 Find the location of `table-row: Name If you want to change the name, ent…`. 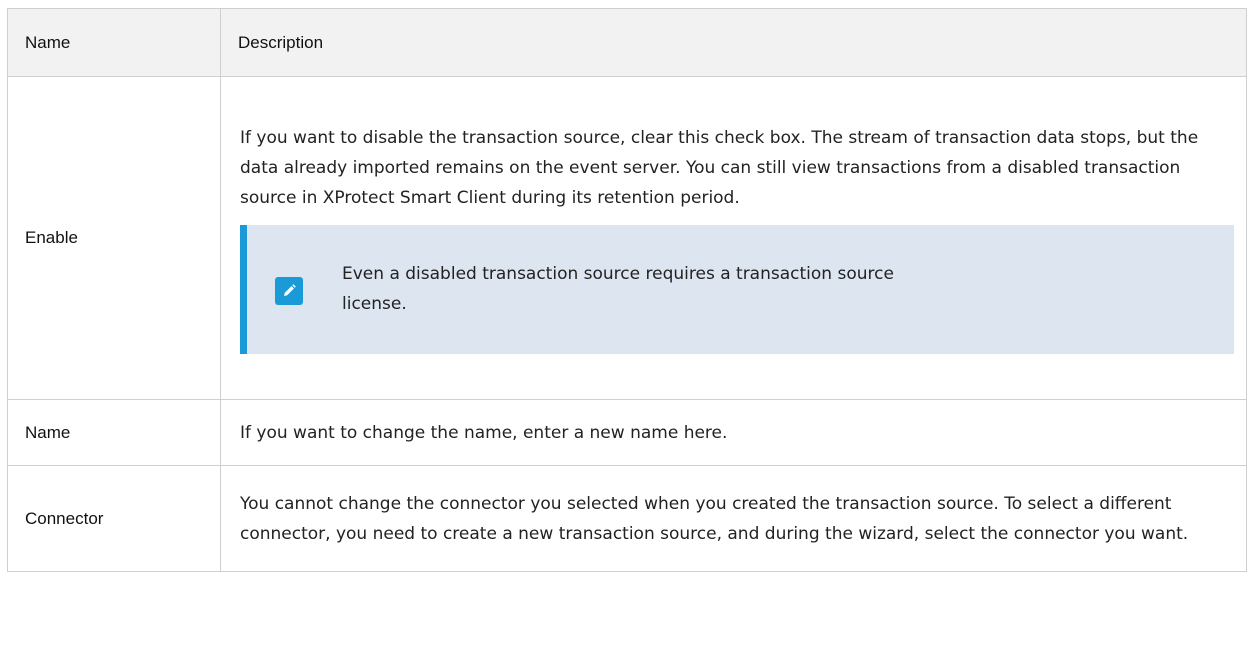

table-row: Name If you want to change the name, ent… is located at coordinates (627, 432).